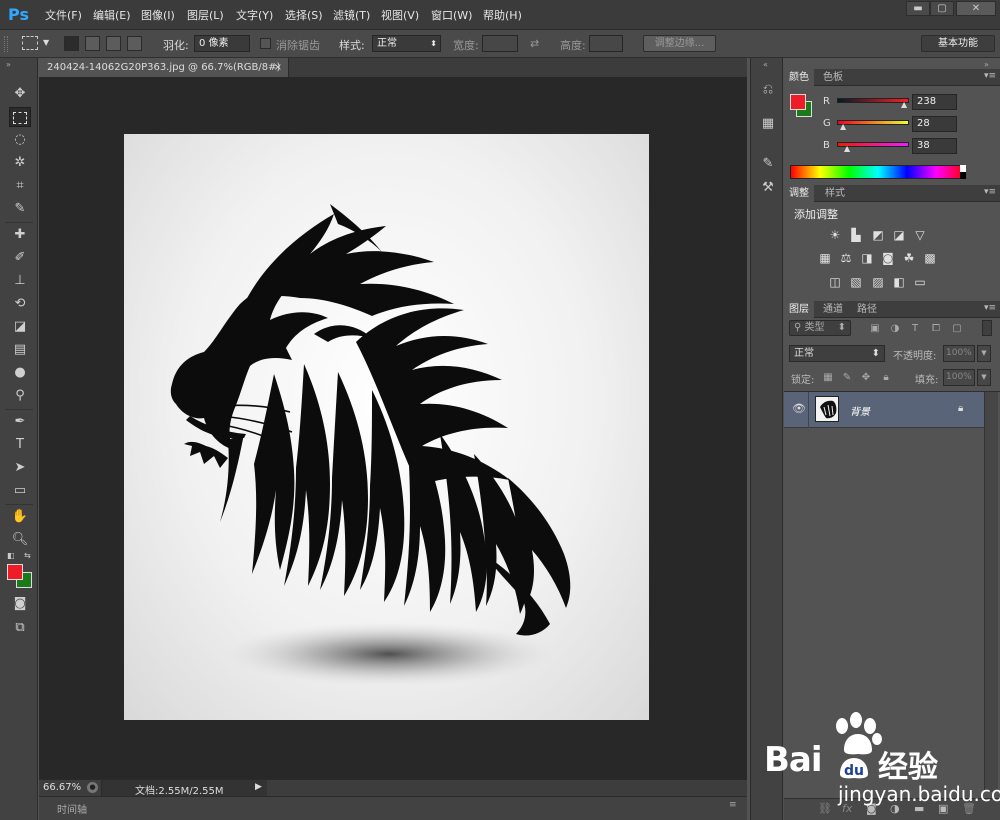  I want to click on filter-shape-icon: ⧠, so click(936, 329).